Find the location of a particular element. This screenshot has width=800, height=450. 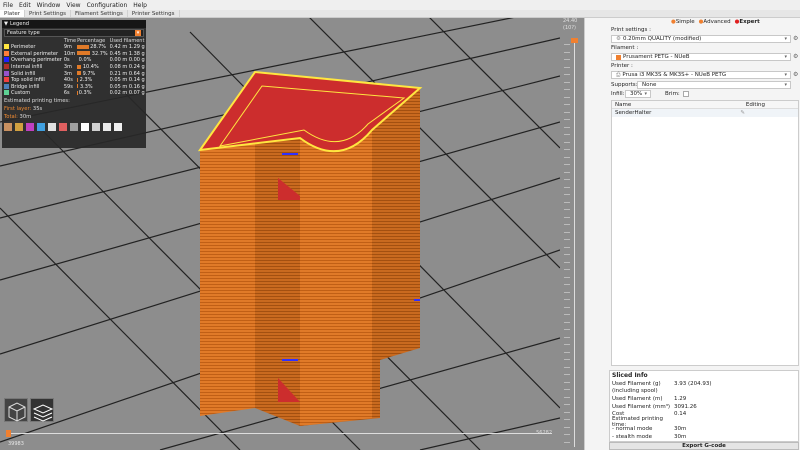

first-layer-label: First layer: is located at coordinates (18, 108).